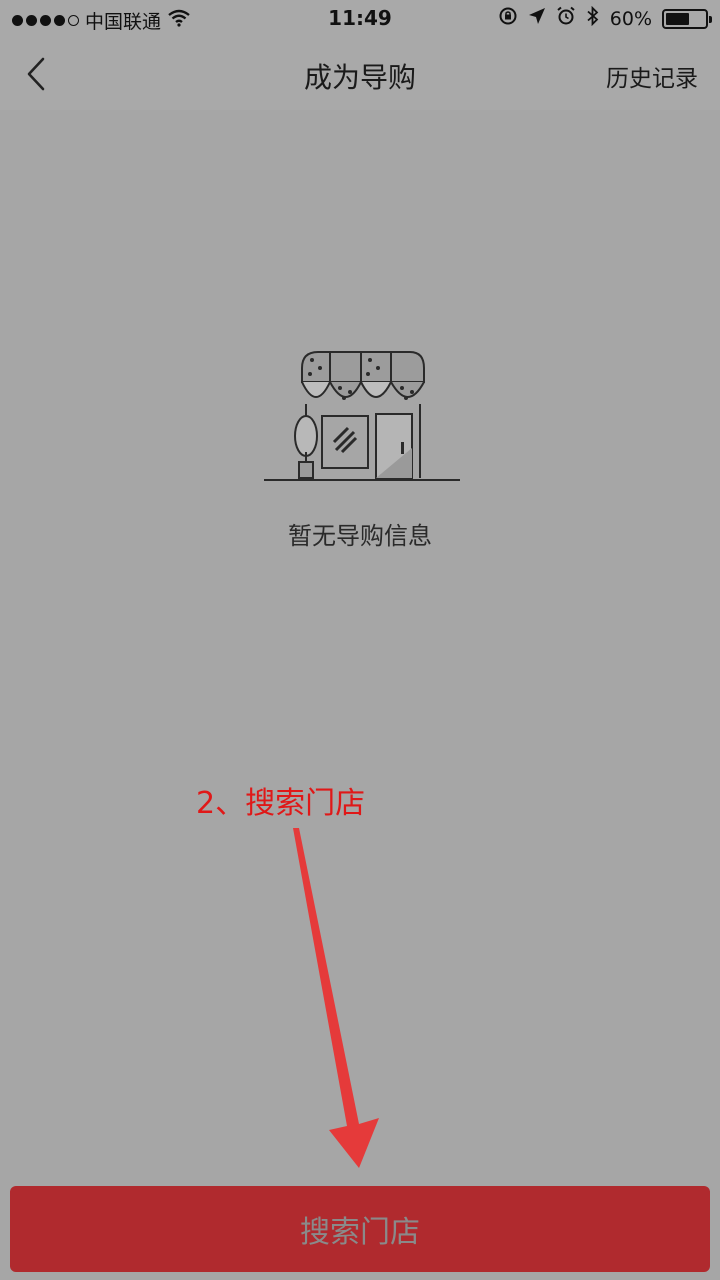 This screenshot has width=720, height=1280. I want to click on status-bar: 中国联通 11:49 60%, so click(360, 19).